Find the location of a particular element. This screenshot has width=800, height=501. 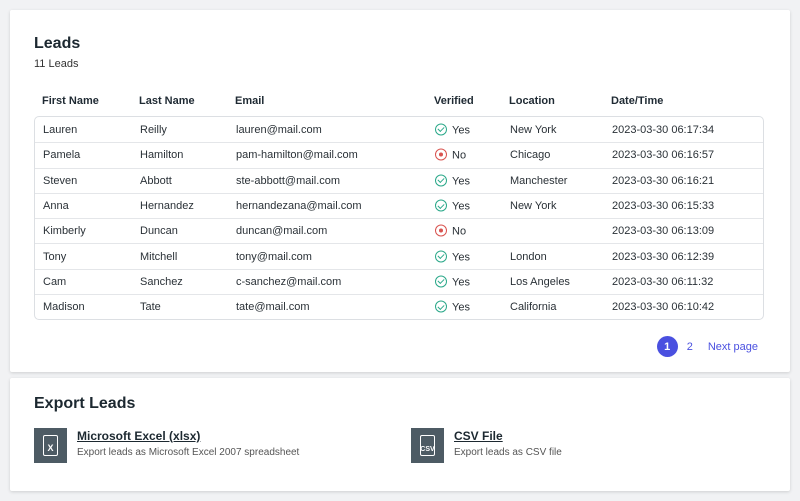

cell-first-name: Lauren is located at coordinates (60, 130).